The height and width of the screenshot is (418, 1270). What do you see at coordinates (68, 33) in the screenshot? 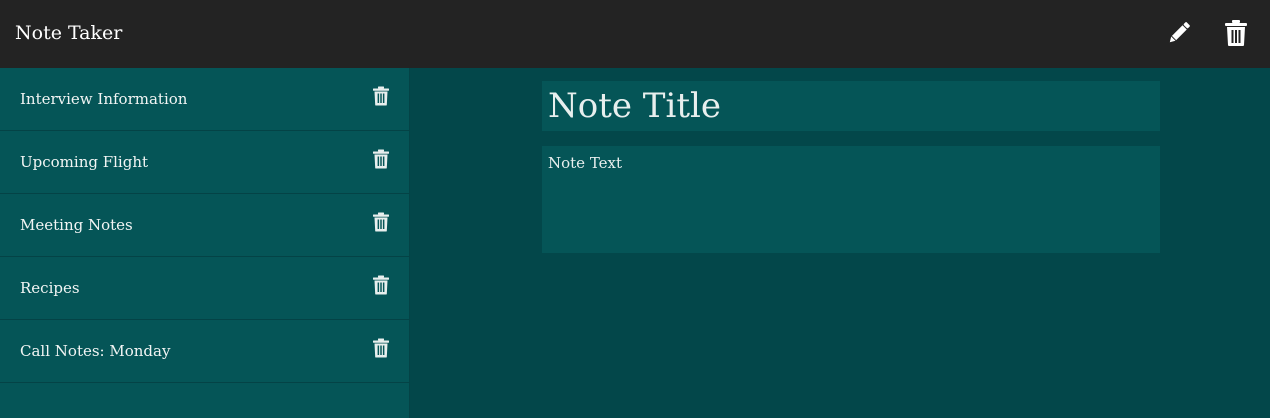
I see `app-title: Note Taker` at bounding box center [68, 33].